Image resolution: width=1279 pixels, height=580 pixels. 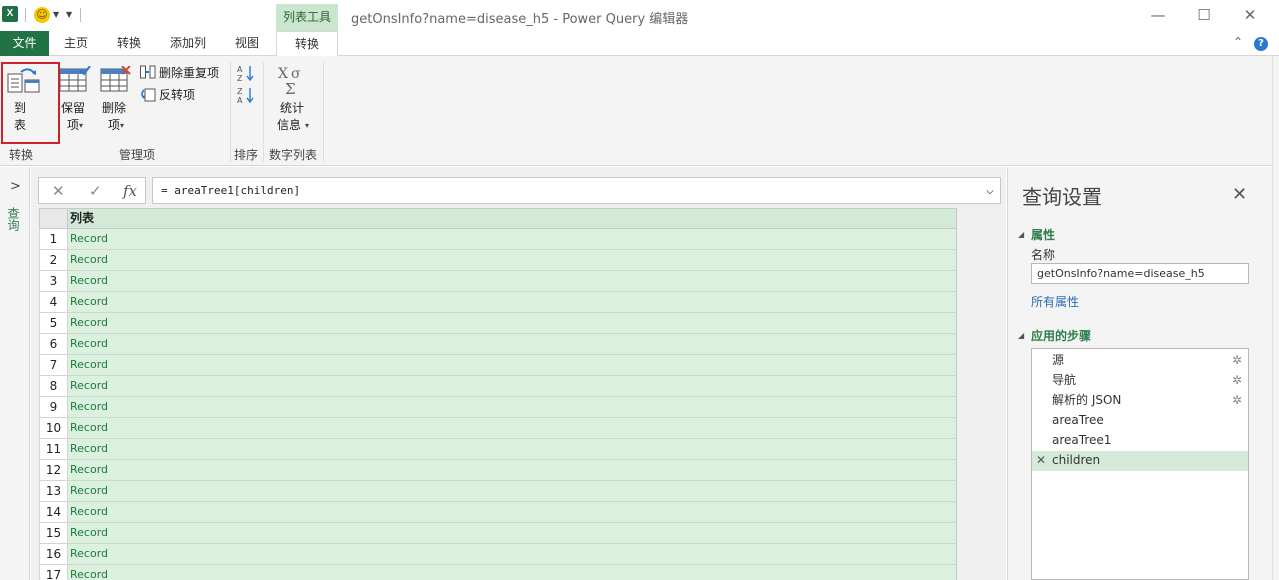 I want to click on tab-view: 视图, so click(x=247, y=43).